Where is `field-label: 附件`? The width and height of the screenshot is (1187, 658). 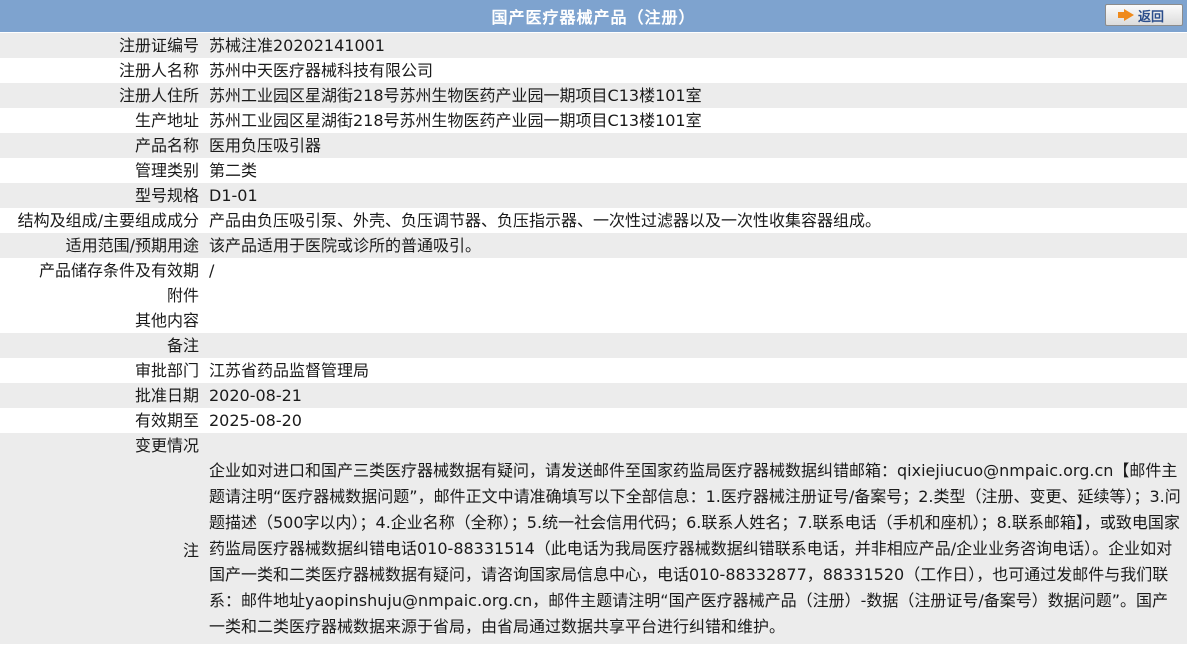 field-label: 附件 is located at coordinates (182, 295).